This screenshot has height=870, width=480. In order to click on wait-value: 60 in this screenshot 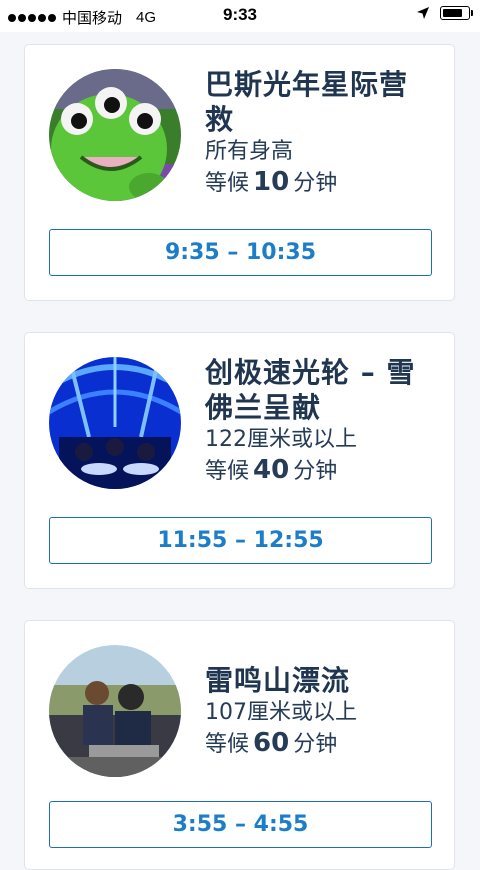, I will do `click(271, 743)`.